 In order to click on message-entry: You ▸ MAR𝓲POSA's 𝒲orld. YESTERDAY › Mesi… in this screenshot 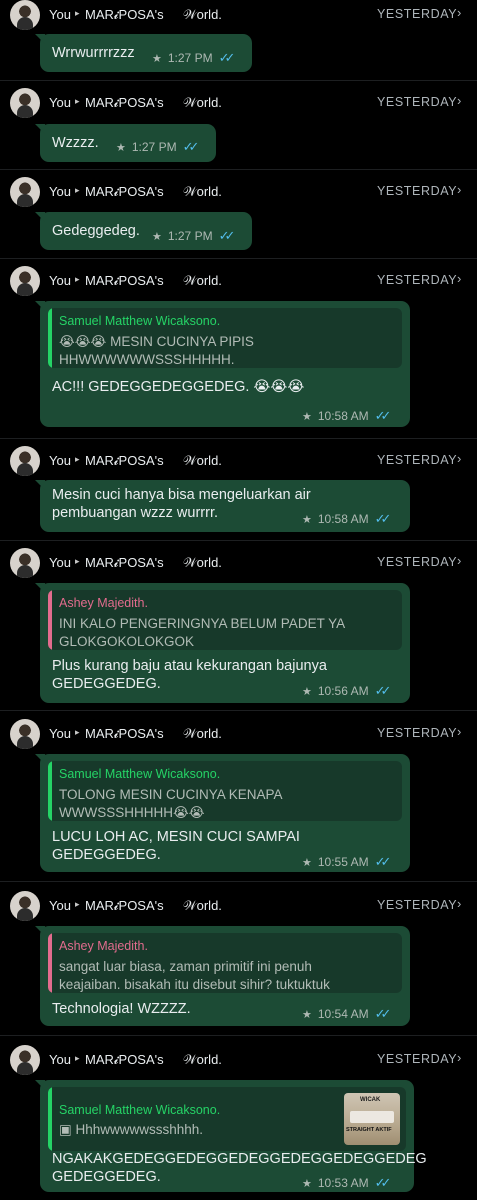, I will do `click(238, 492)`.